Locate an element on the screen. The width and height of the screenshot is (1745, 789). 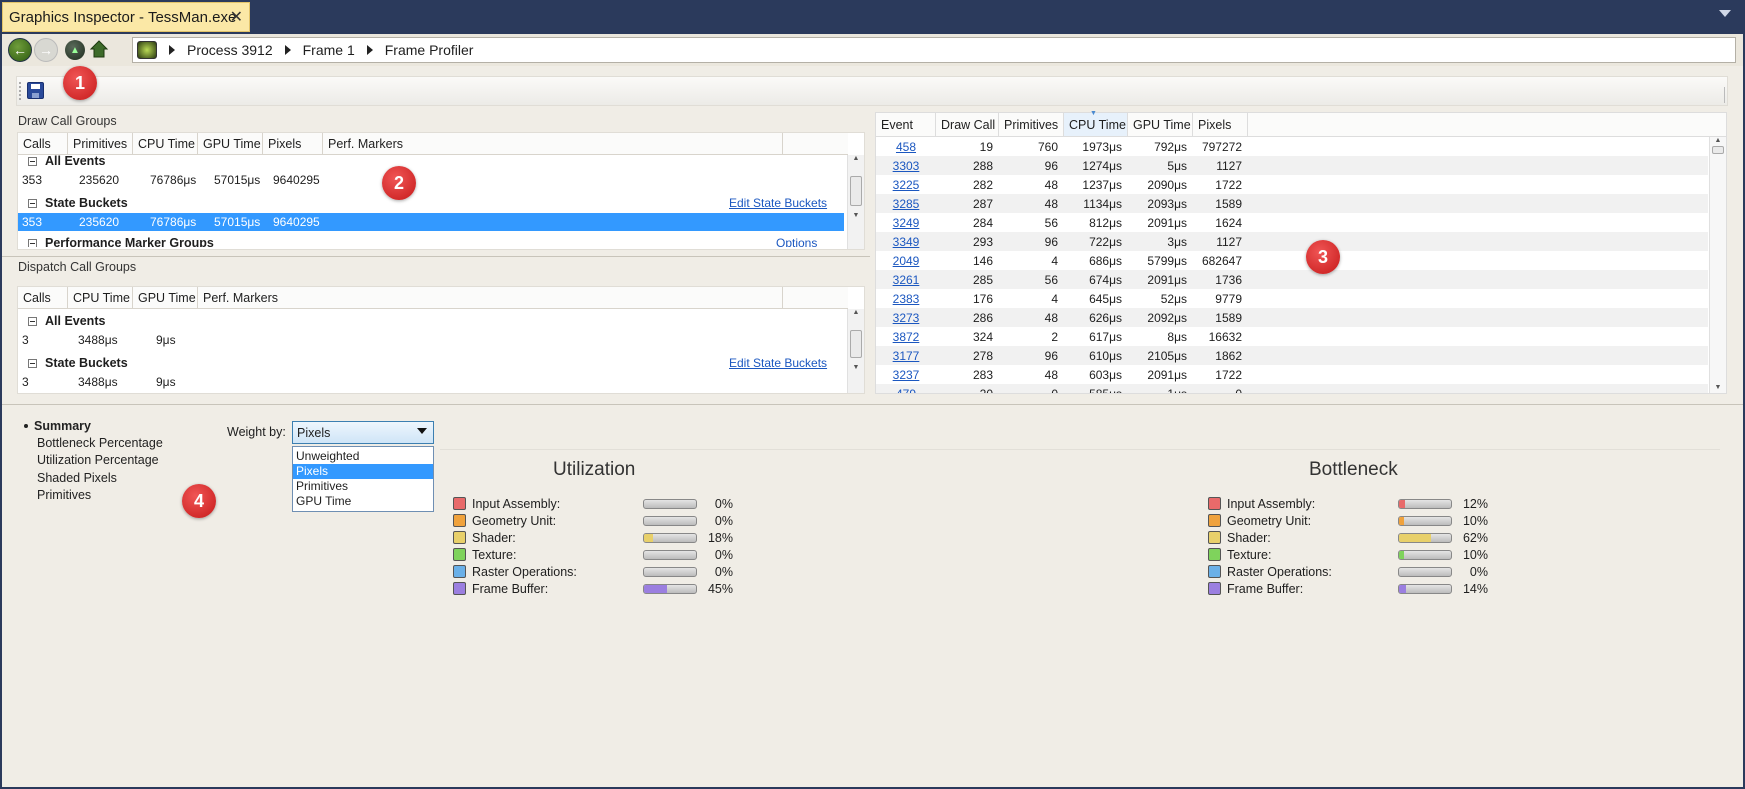
table-row: 3249 284 56 812μs 2091μs 1624 is located at coordinates (1292, 222).